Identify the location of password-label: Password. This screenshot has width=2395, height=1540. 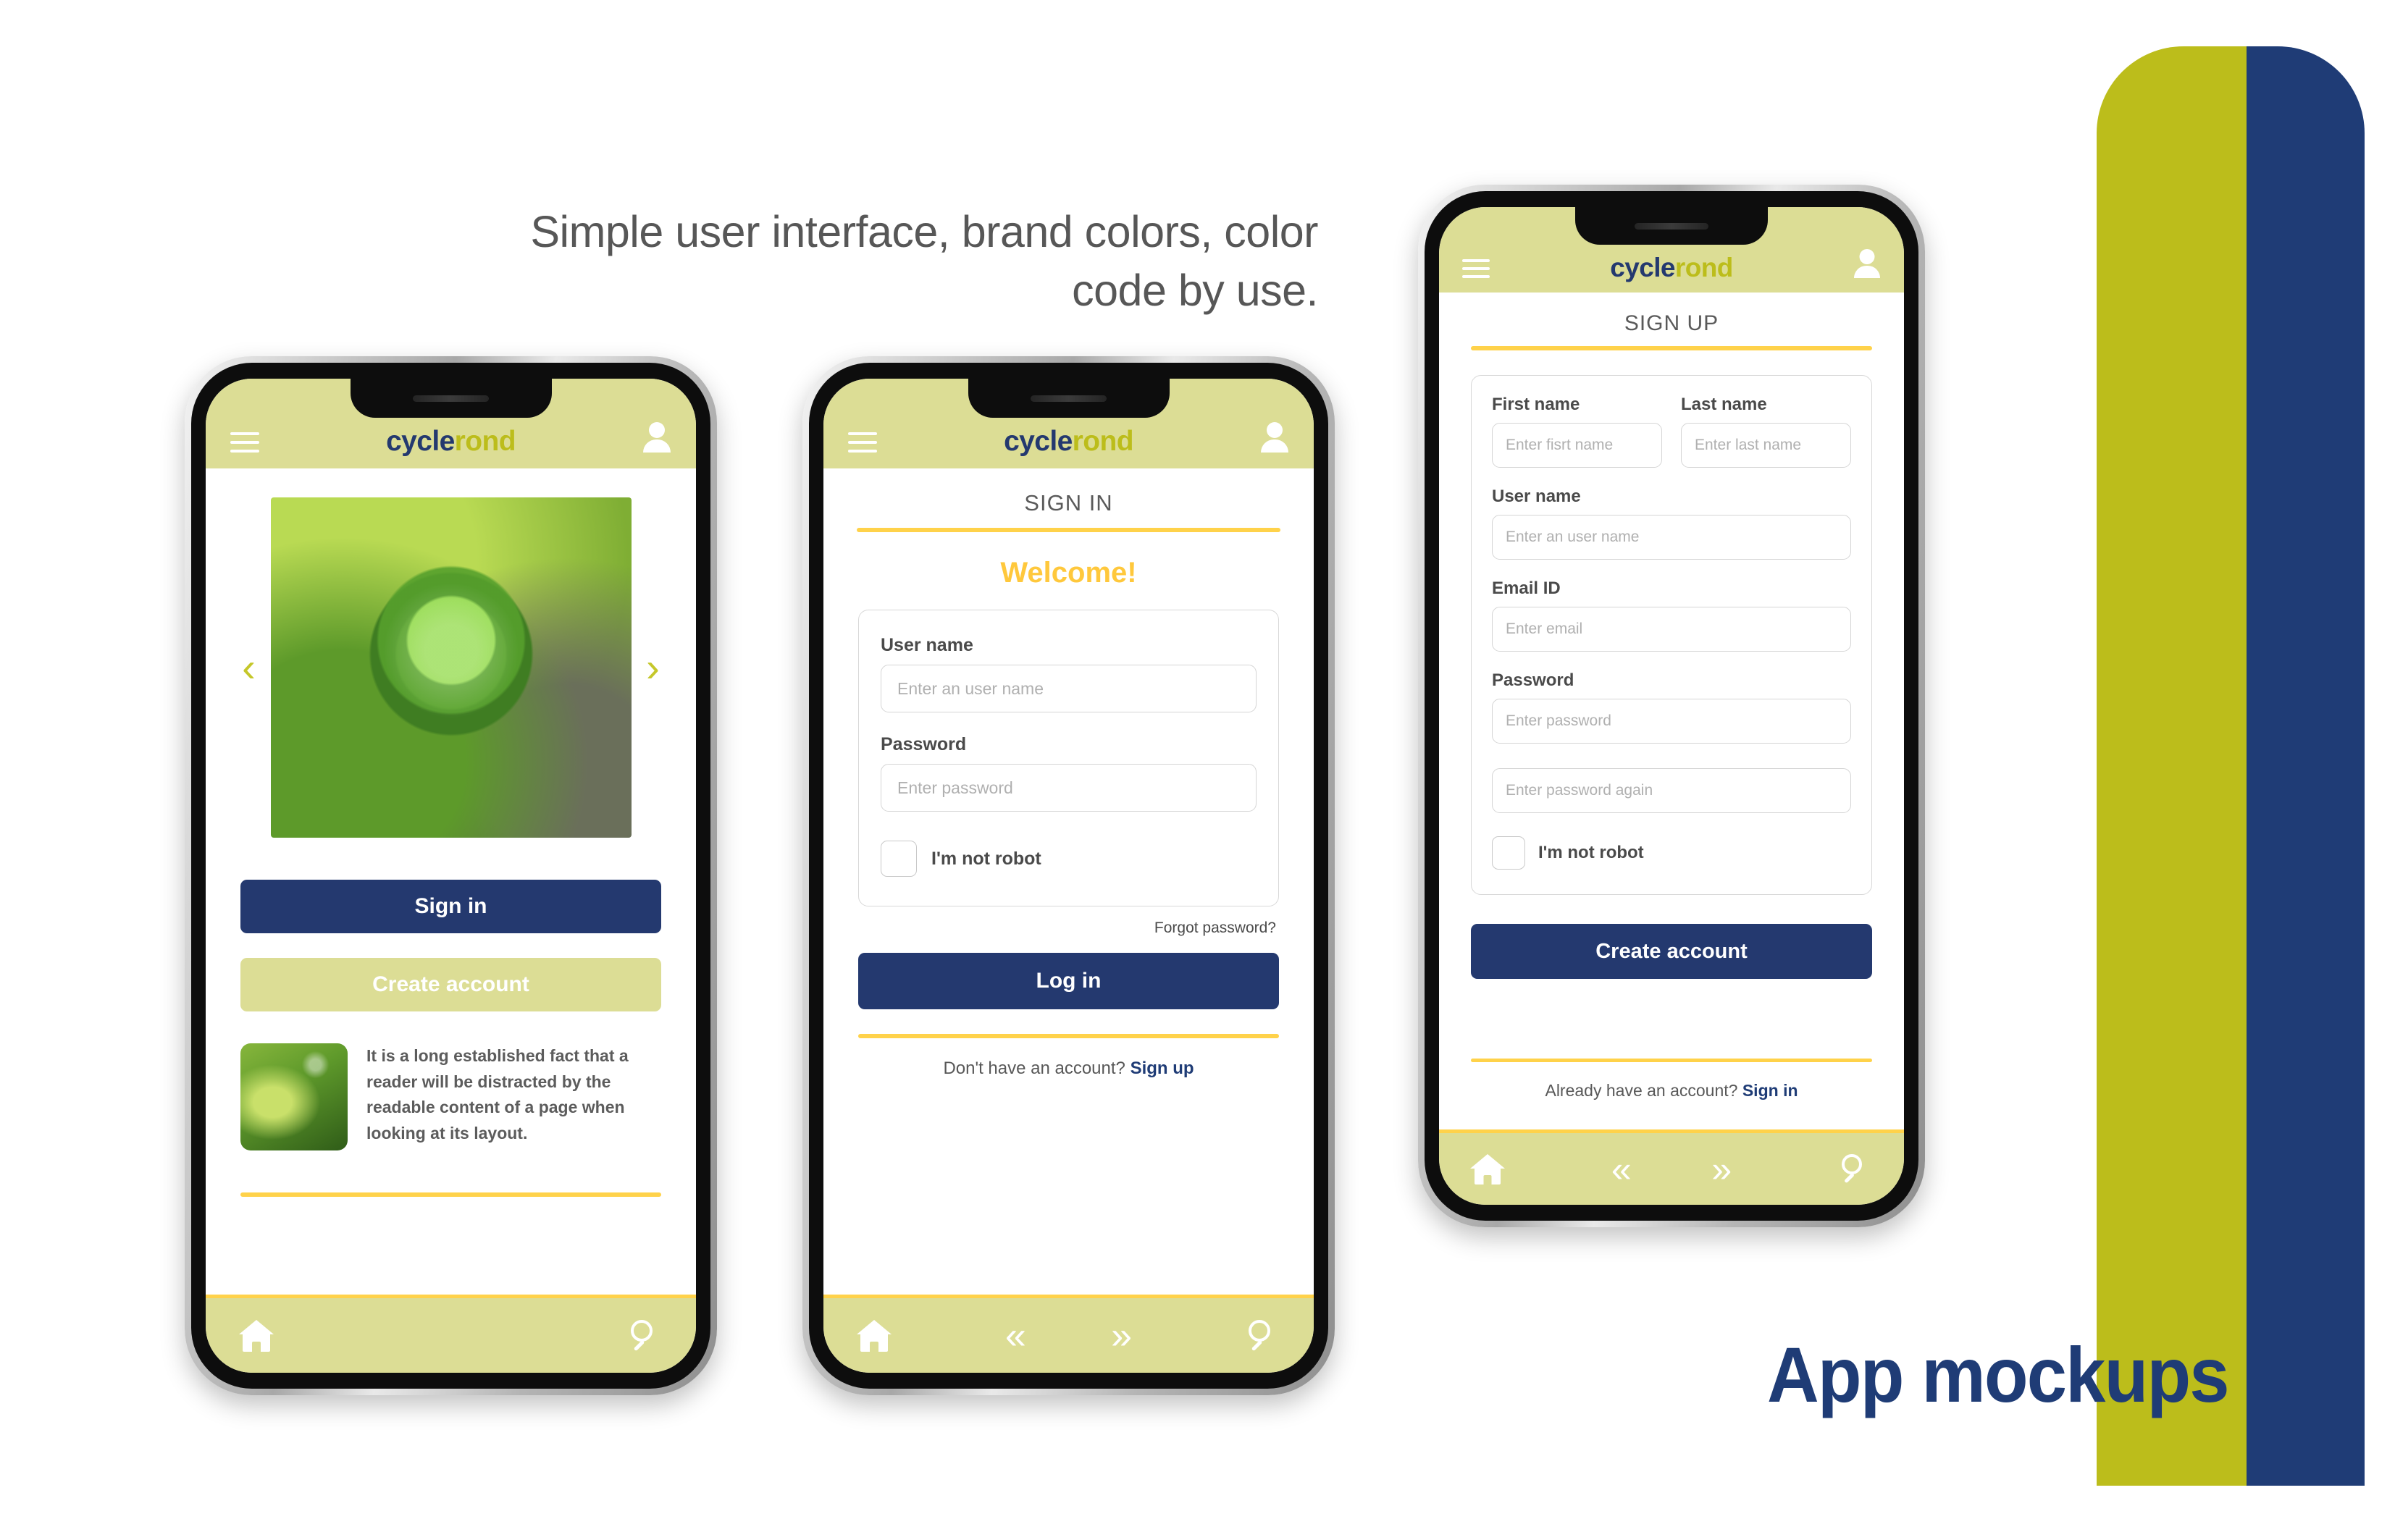
(1533, 680).